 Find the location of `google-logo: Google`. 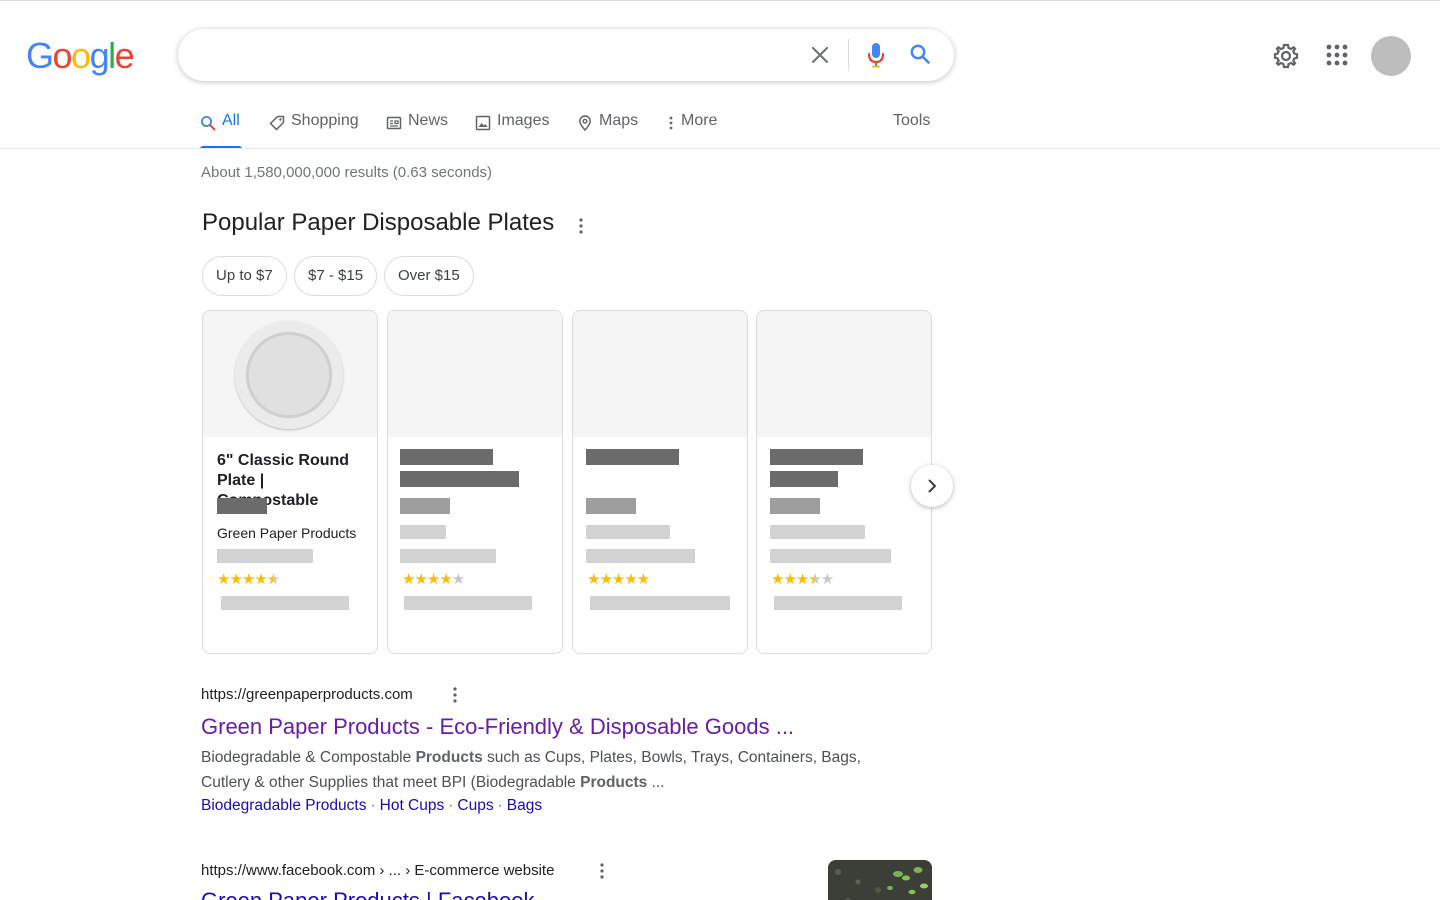

google-logo: Google is located at coordinates (80, 55).